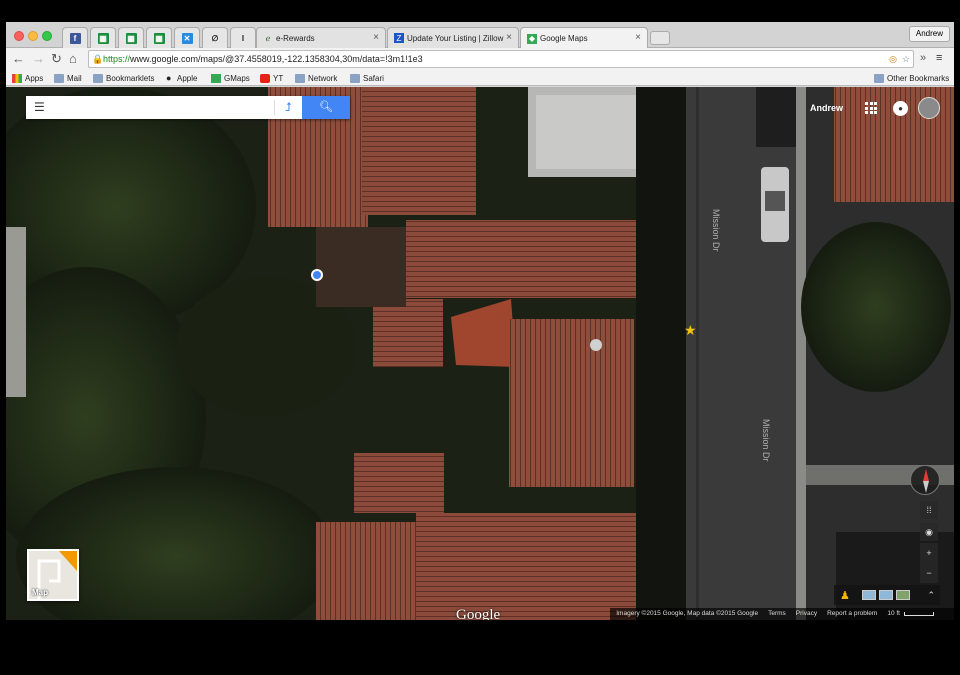 The width and height of the screenshot is (960, 675). I want to click on tilt-button: ⁞⁞, so click(929, 510).